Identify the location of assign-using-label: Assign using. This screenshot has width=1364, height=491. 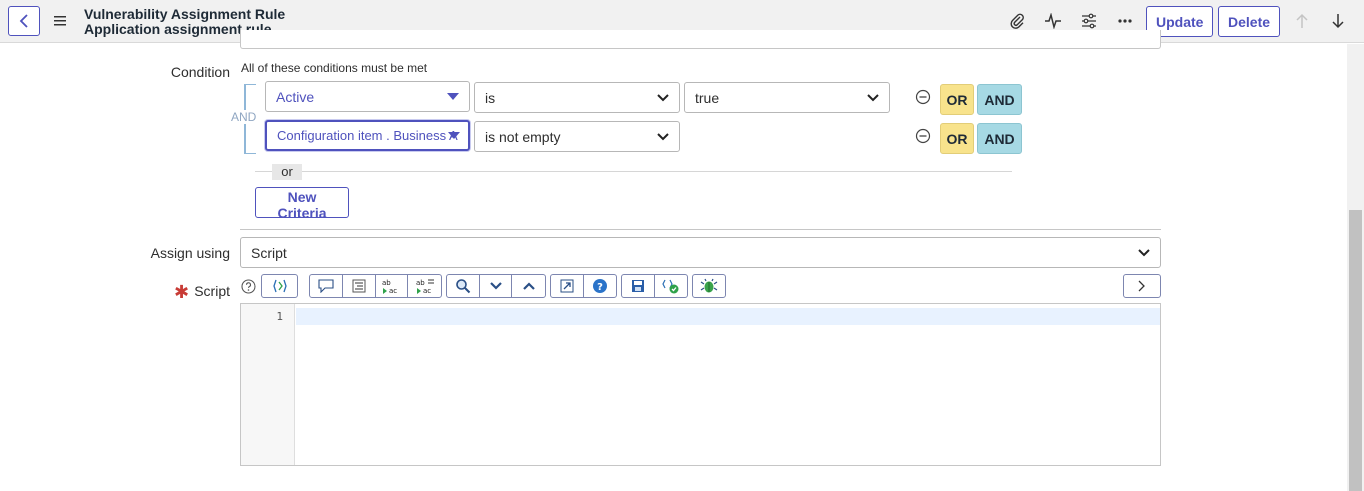
(190, 253).